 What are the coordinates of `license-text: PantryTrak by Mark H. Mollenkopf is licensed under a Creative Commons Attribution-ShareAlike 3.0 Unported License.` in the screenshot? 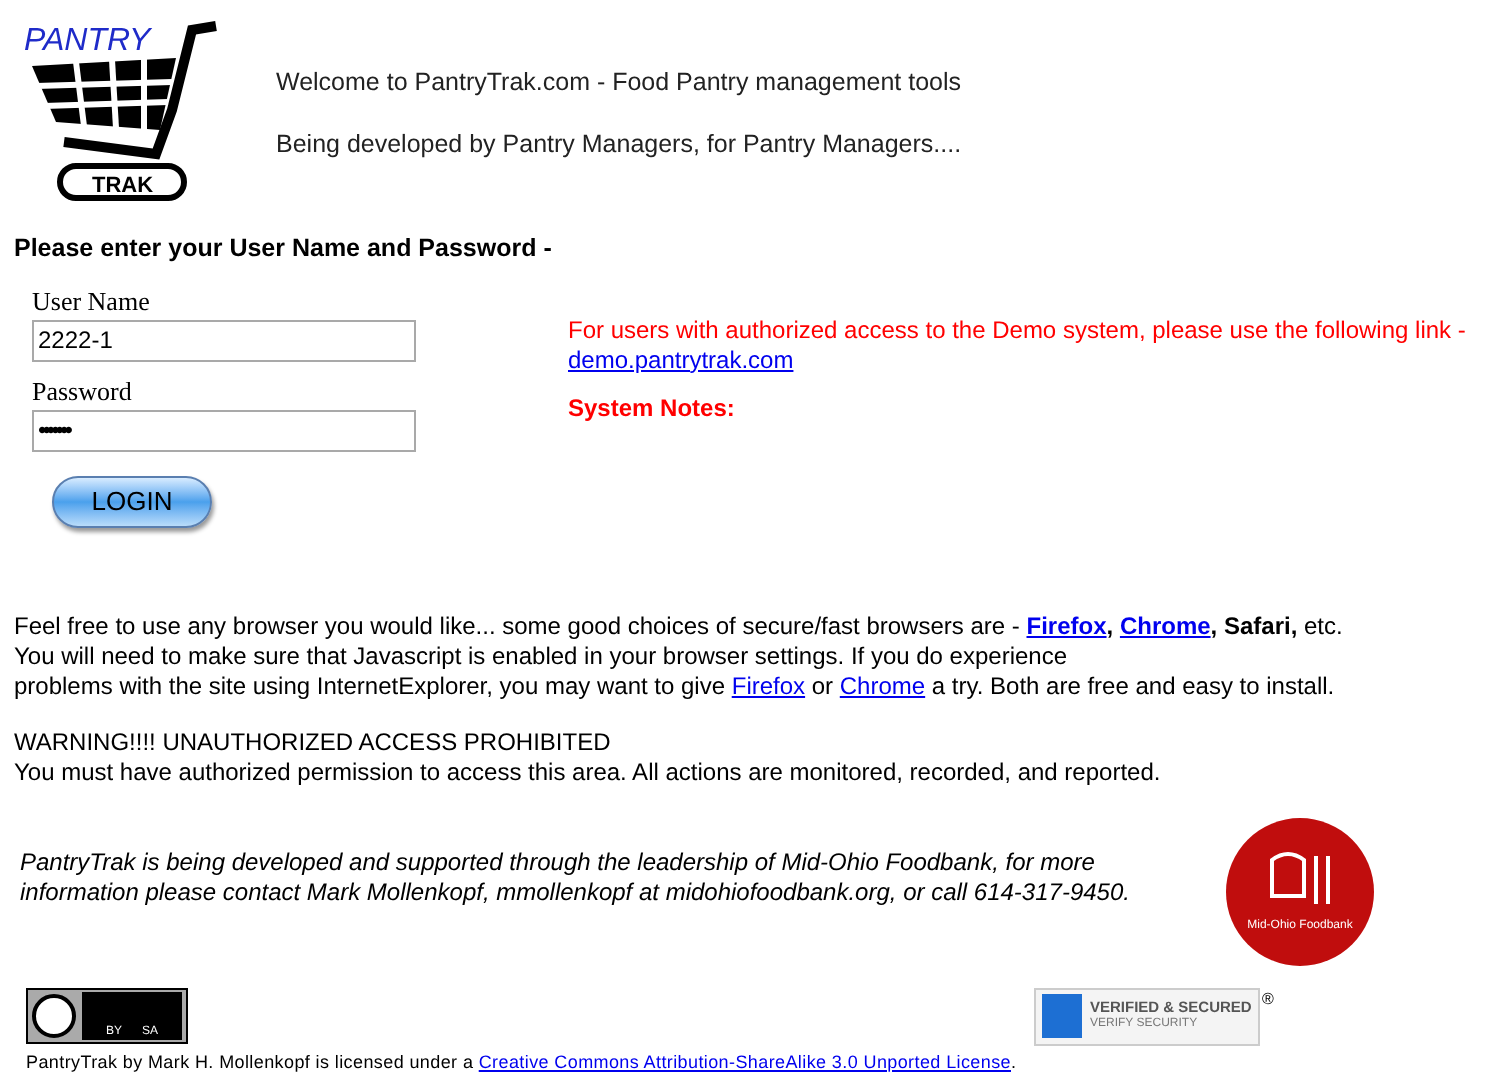 It's located at (522, 1062).